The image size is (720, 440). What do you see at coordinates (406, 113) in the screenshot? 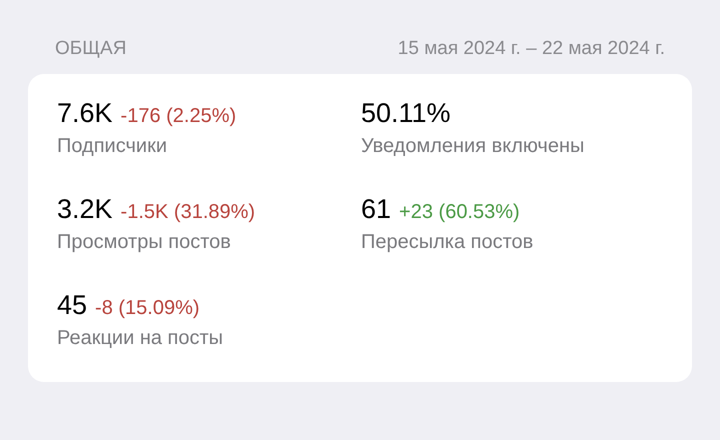
I see `stat-value: 50.11%` at bounding box center [406, 113].